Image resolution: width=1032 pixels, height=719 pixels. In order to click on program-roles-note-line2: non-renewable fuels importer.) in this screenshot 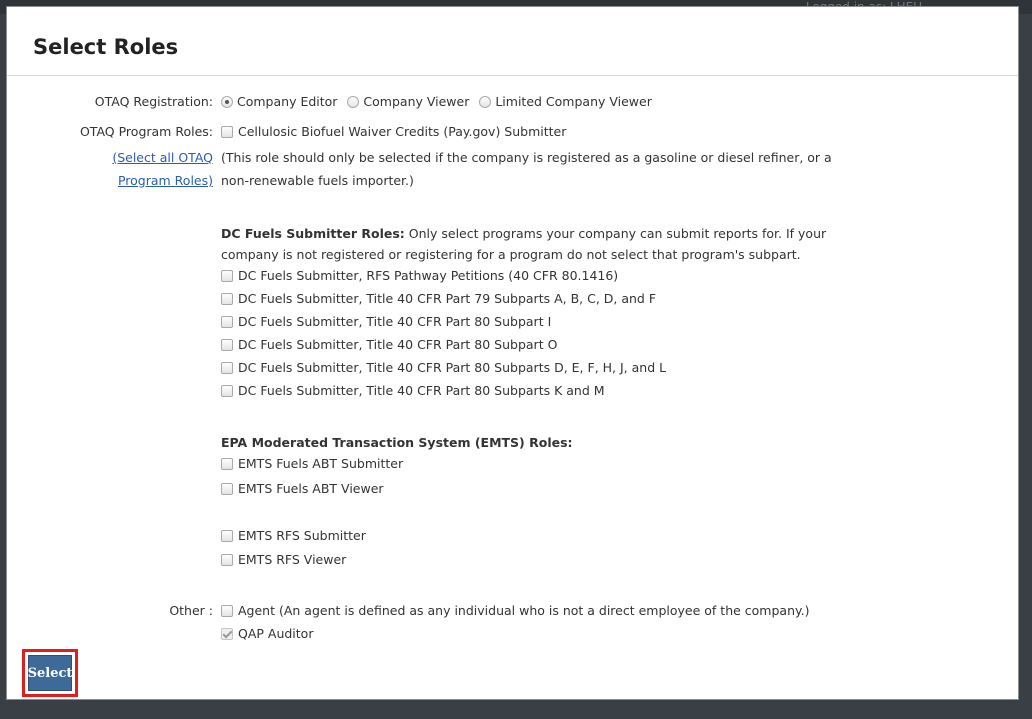, I will do `click(317, 180)`.